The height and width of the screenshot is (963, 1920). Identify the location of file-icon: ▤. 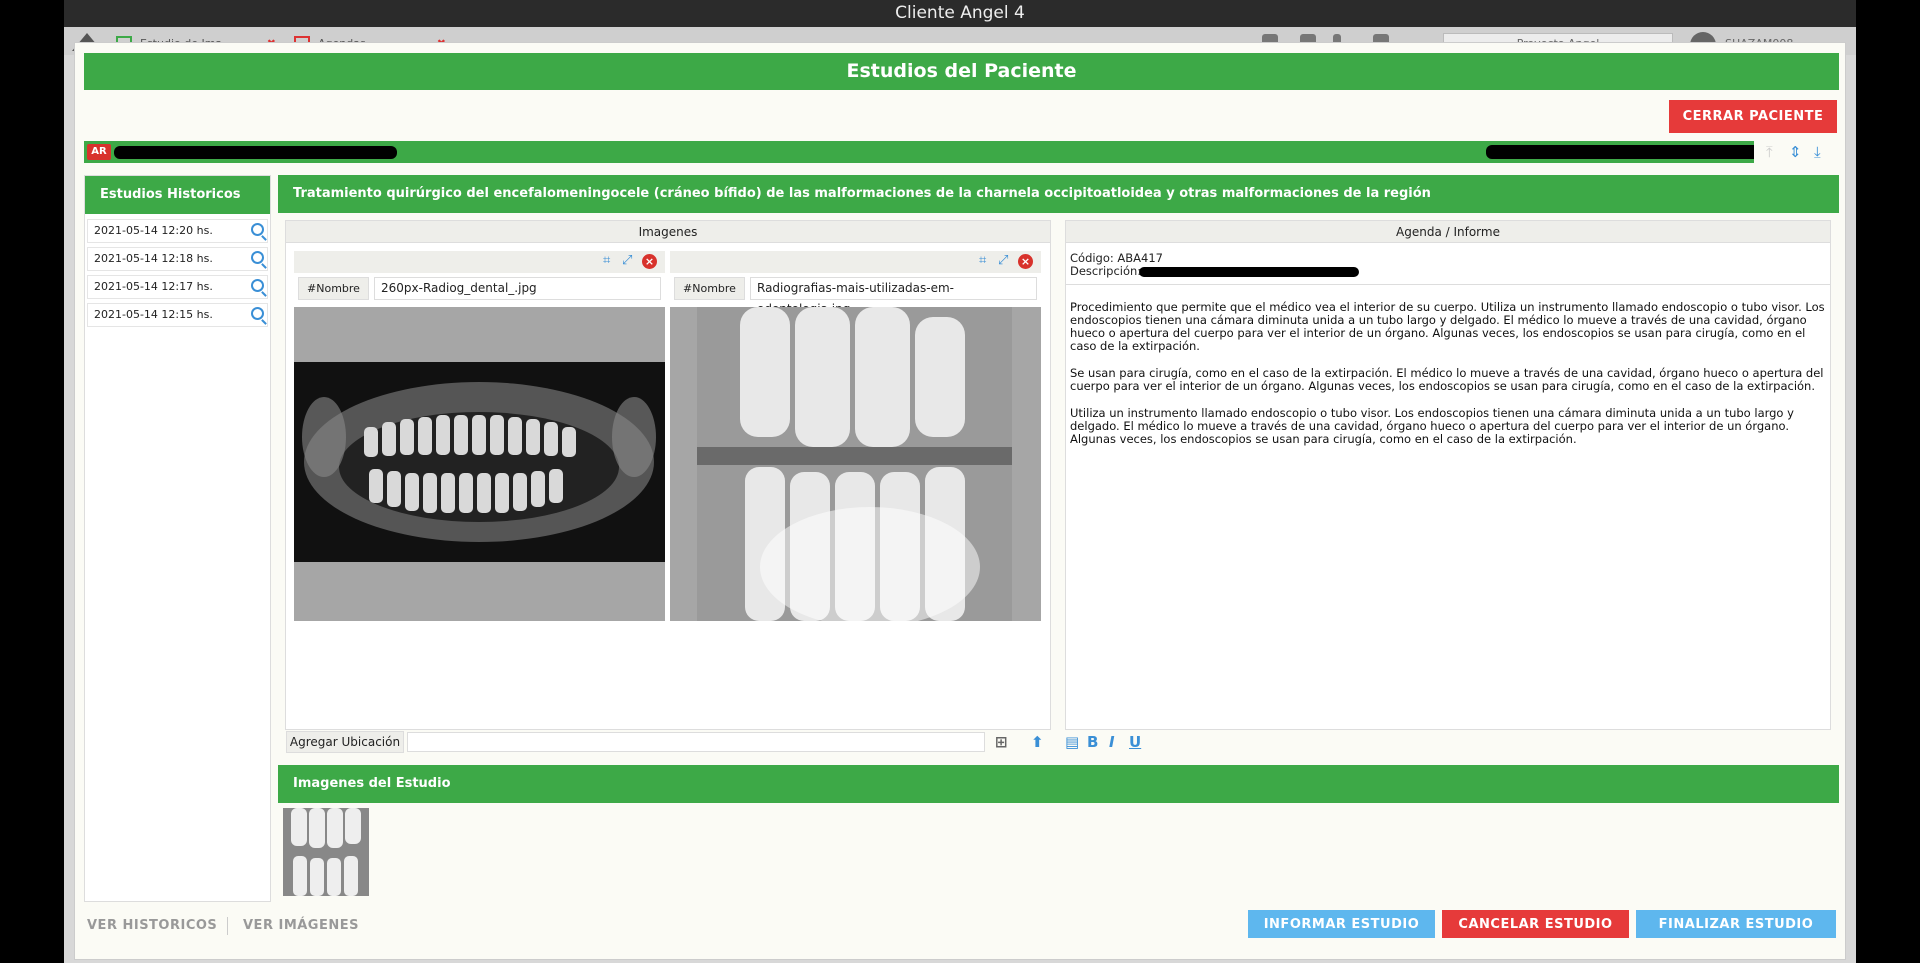
(1072, 742).